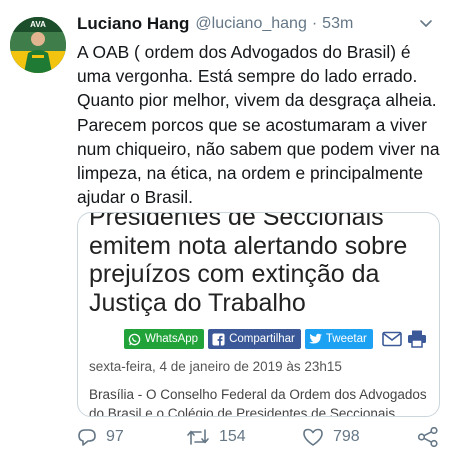  What do you see at coordinates (392, 339) in the screenshot?
I see `mail-icon` at bounding box center [392, 339].